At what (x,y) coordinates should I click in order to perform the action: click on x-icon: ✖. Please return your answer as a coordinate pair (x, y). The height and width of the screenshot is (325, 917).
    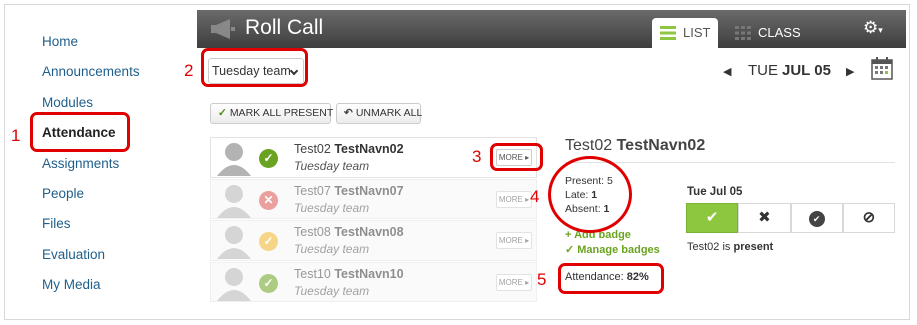
    Looking at the image, I should click on (764, 217).